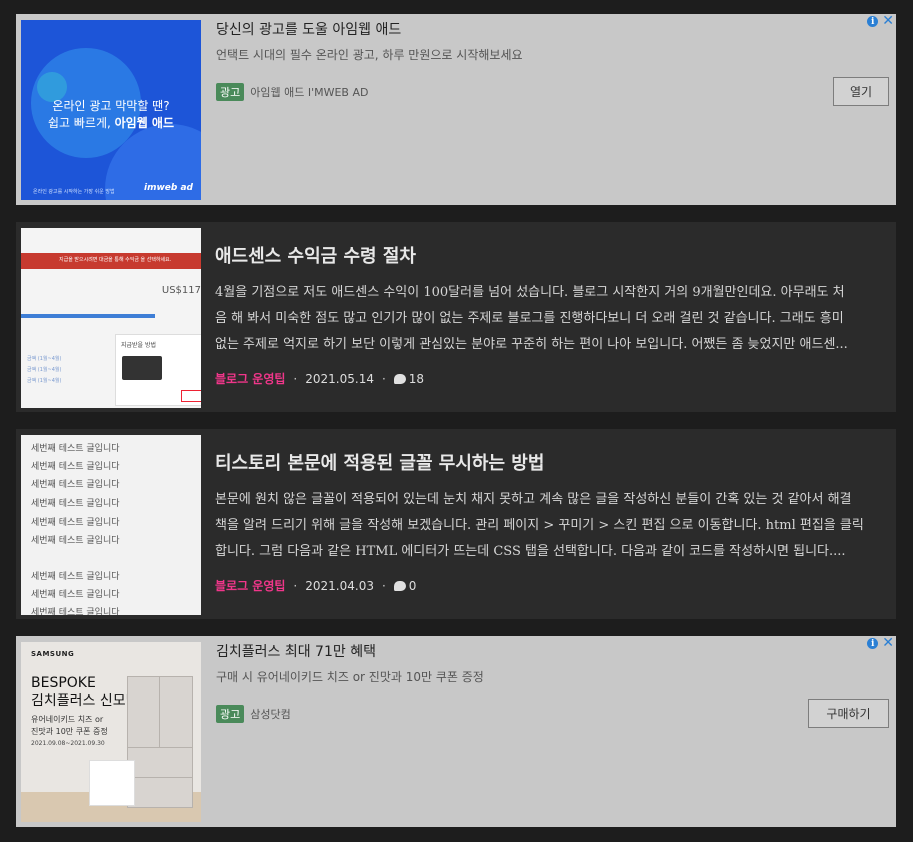 This screenshot has width=913, height=842. Describe the element at coordinates (315, 255) in the screenshot. I see `post-title: 애드센스 수익금 수령 절차` at that location.